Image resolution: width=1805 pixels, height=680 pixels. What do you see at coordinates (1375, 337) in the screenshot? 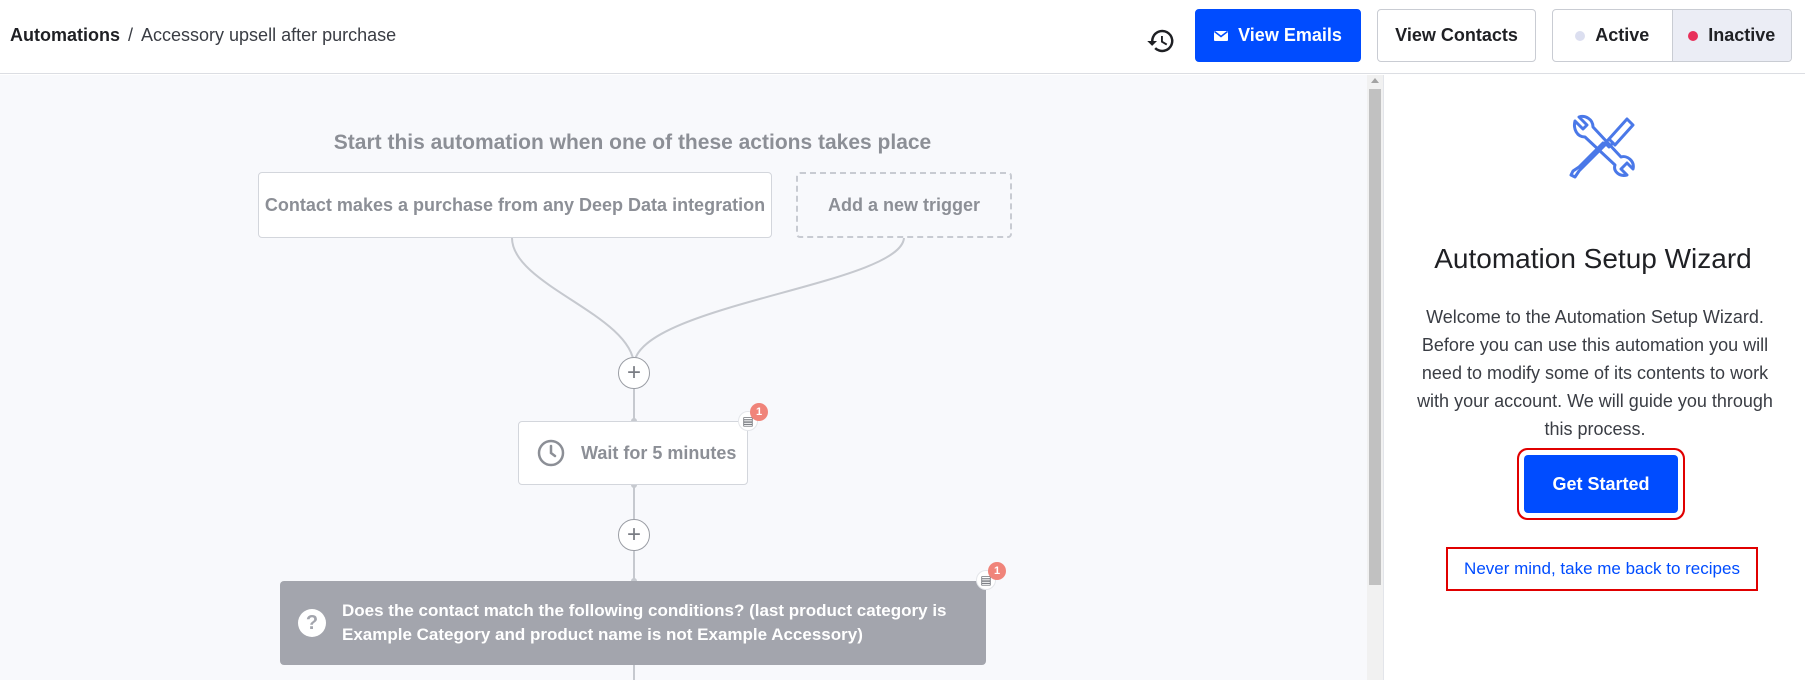
I see `scrollbar-thumb` at bounding box center [1375, 337].